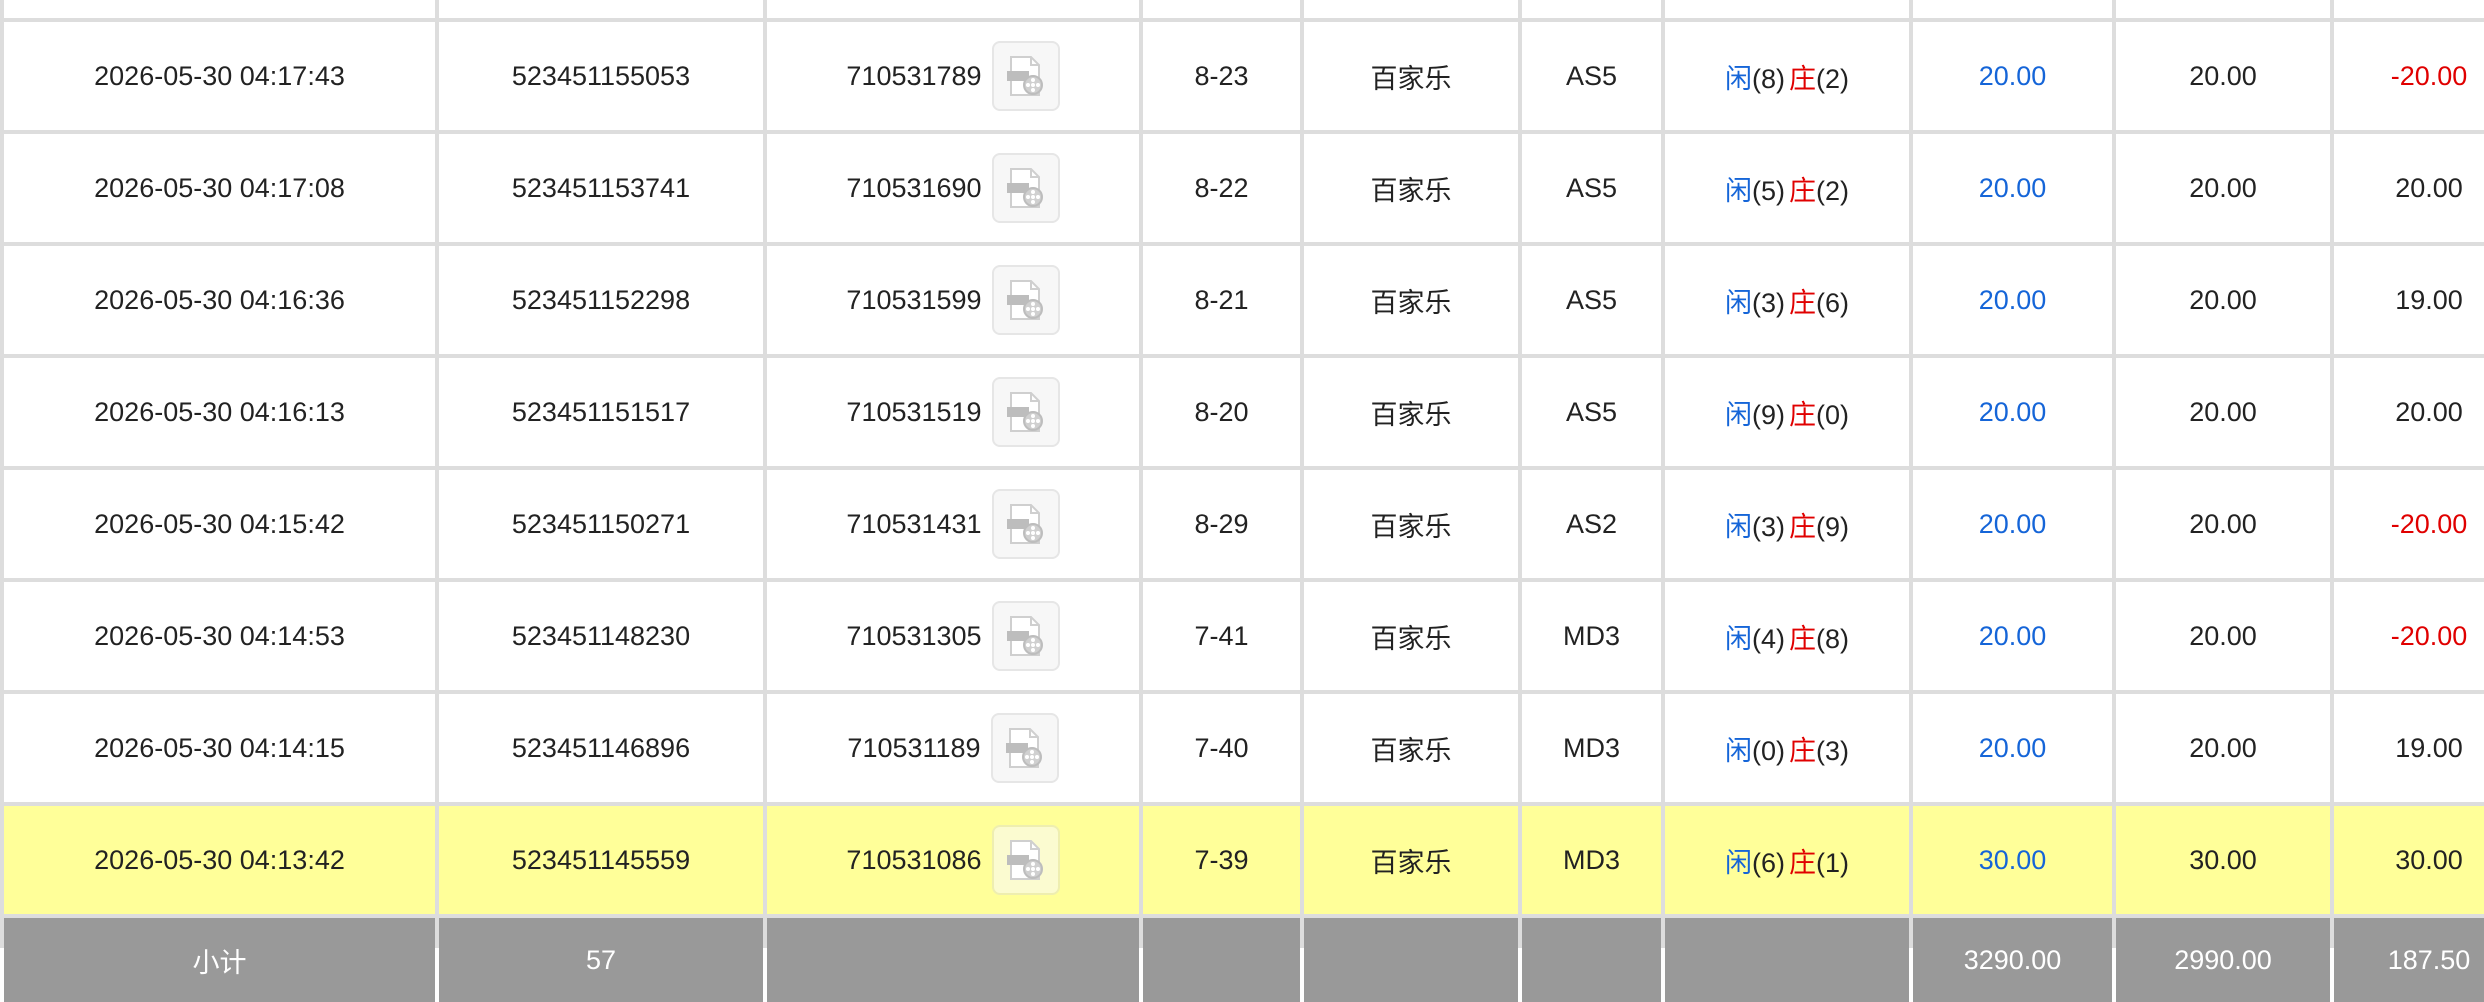  Describe the element at coordinates (1768, 638) in the screenshot. I see `player-points: (4)` at that location.